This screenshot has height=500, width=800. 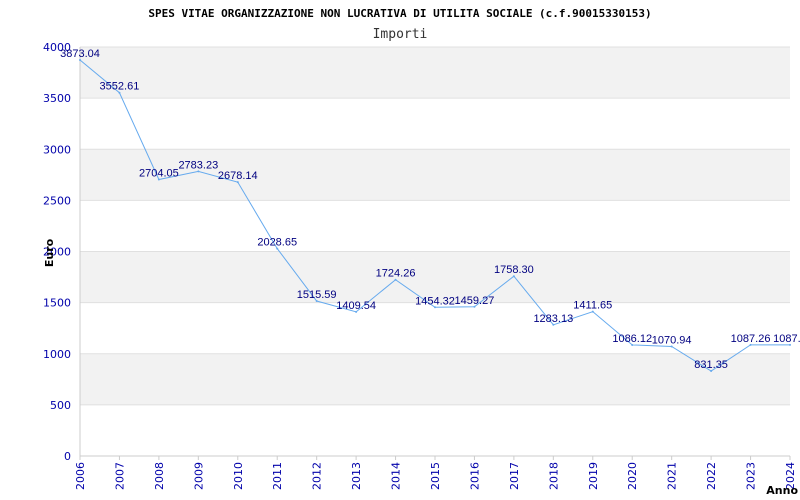 I want to click on data-label: 1086.12, so click(x=632, y=339).